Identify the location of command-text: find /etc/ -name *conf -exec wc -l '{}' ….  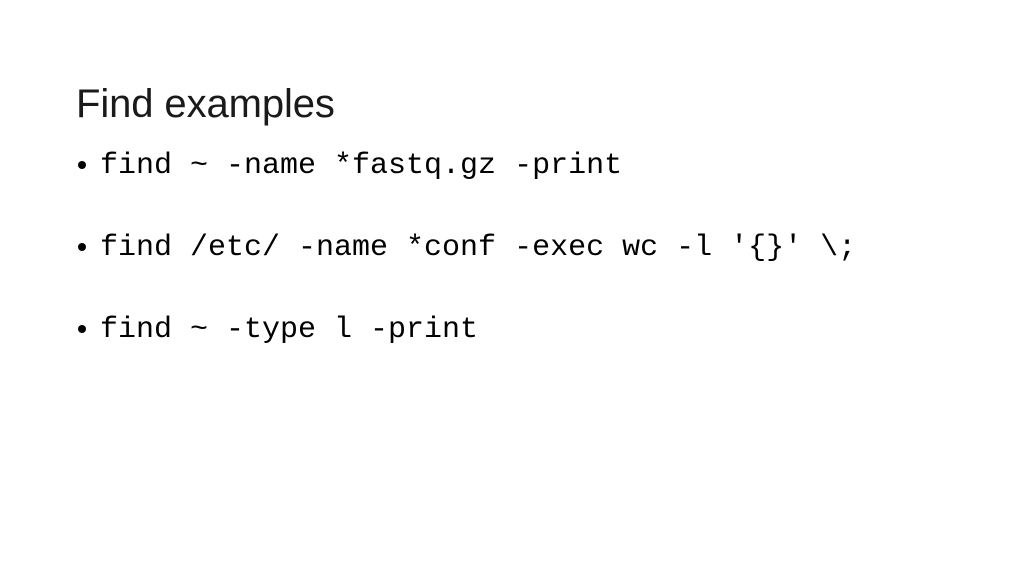
(478, 248).